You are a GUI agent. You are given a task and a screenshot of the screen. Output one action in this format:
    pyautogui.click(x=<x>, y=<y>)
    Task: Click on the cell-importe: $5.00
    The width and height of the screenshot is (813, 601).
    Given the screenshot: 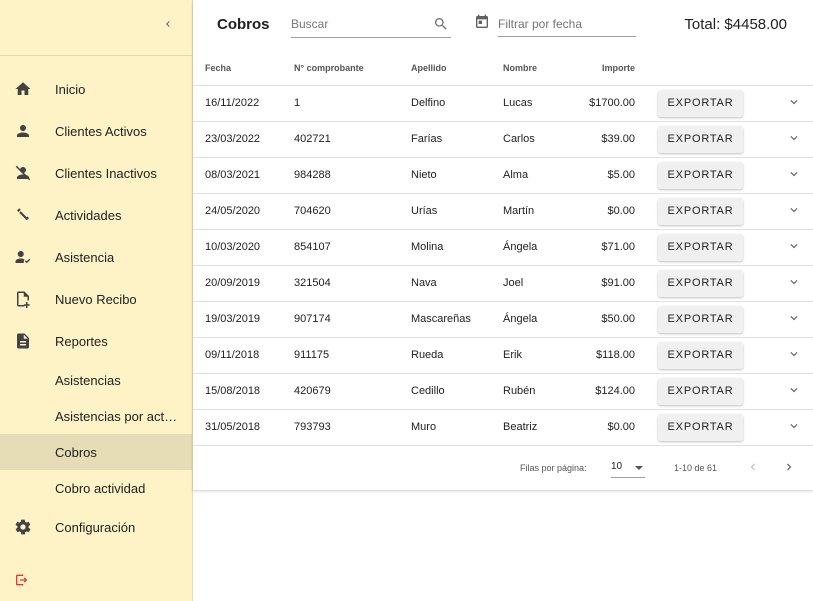 What is the action you would take?
    pyautogui.click(x=596, y=175)
    